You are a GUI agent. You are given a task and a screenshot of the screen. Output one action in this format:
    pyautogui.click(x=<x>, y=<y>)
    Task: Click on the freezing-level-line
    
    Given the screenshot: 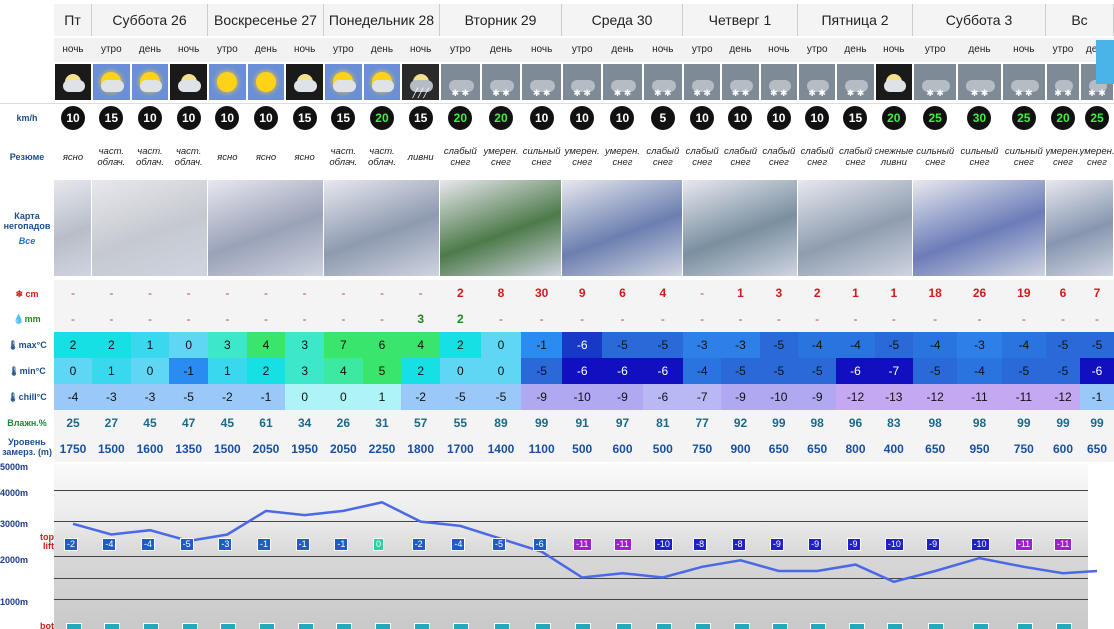 What is the action you would take?
    pyautogui.click(x=585, y=542)
    